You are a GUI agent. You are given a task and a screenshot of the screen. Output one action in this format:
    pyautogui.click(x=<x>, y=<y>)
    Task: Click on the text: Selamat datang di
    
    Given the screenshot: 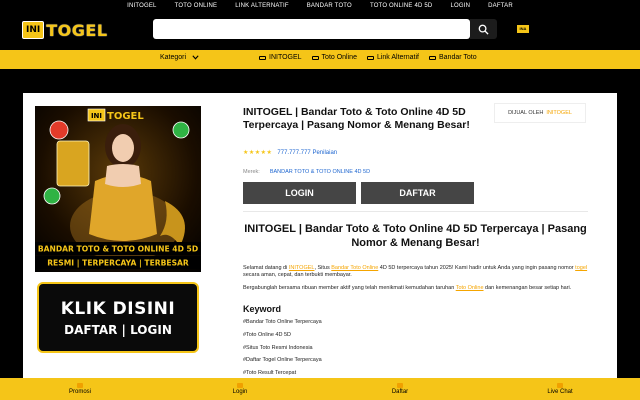 What is the action you would take?
    pyautogui.click(x=266, y=268)
    